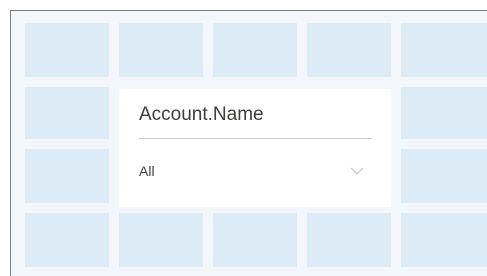 Image resolution: width=487 pixels, height=276 pixels. I want to click on filter-select-value: All, so click(147, 171).